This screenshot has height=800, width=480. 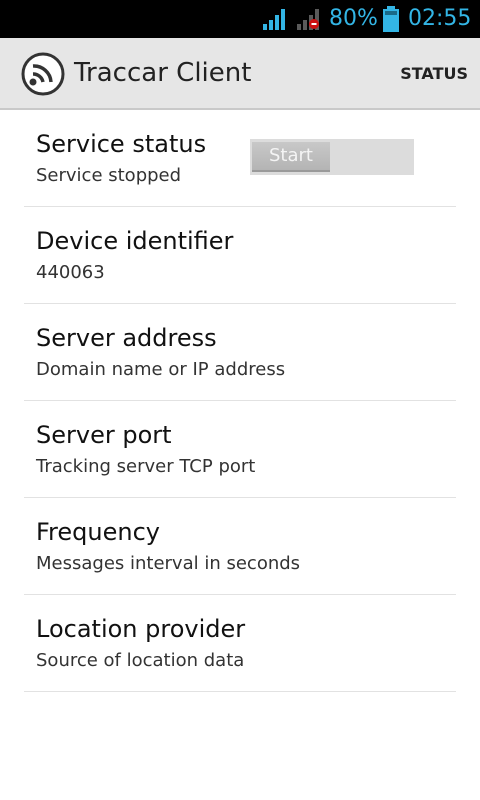 What do you see at coordinates (109, 175) in the screenshot?
I see `pref-summary: Service stopped` at bounding box center [109, 175].